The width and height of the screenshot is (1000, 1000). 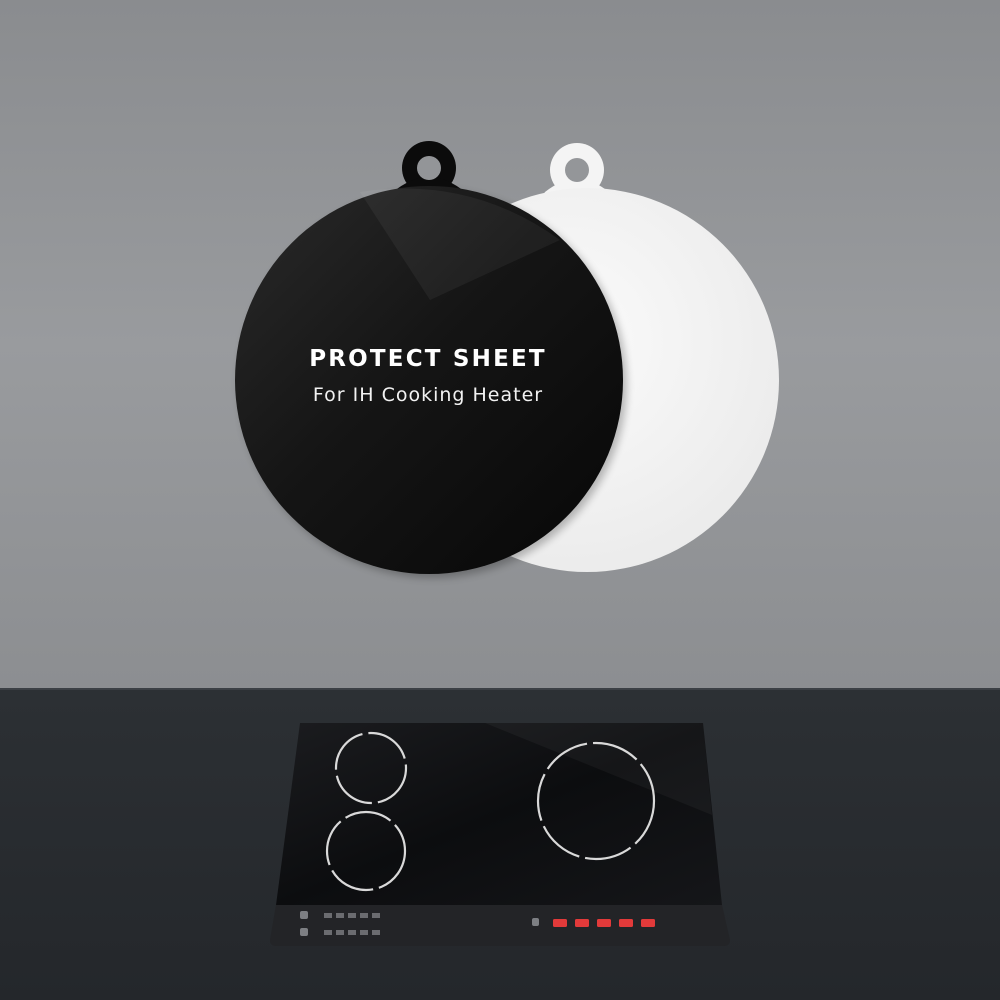 I want to click on product-subtitle: For IH Cooking Heater, so click(x=428, y=395).